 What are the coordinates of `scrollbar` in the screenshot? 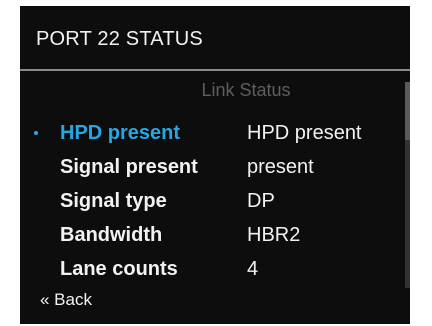 It's located at (407, 185).